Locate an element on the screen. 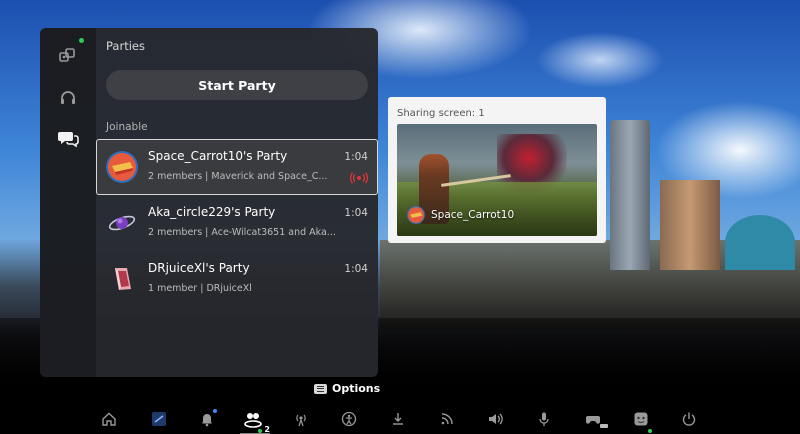 The width and height of the screenshot is (800, 434). power-icon is located at coordinates (689, 419).